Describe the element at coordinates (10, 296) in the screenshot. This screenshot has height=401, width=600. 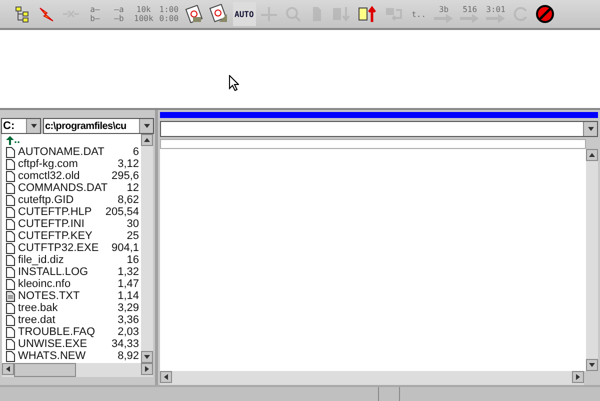
I see `text-file-icon` at that location.